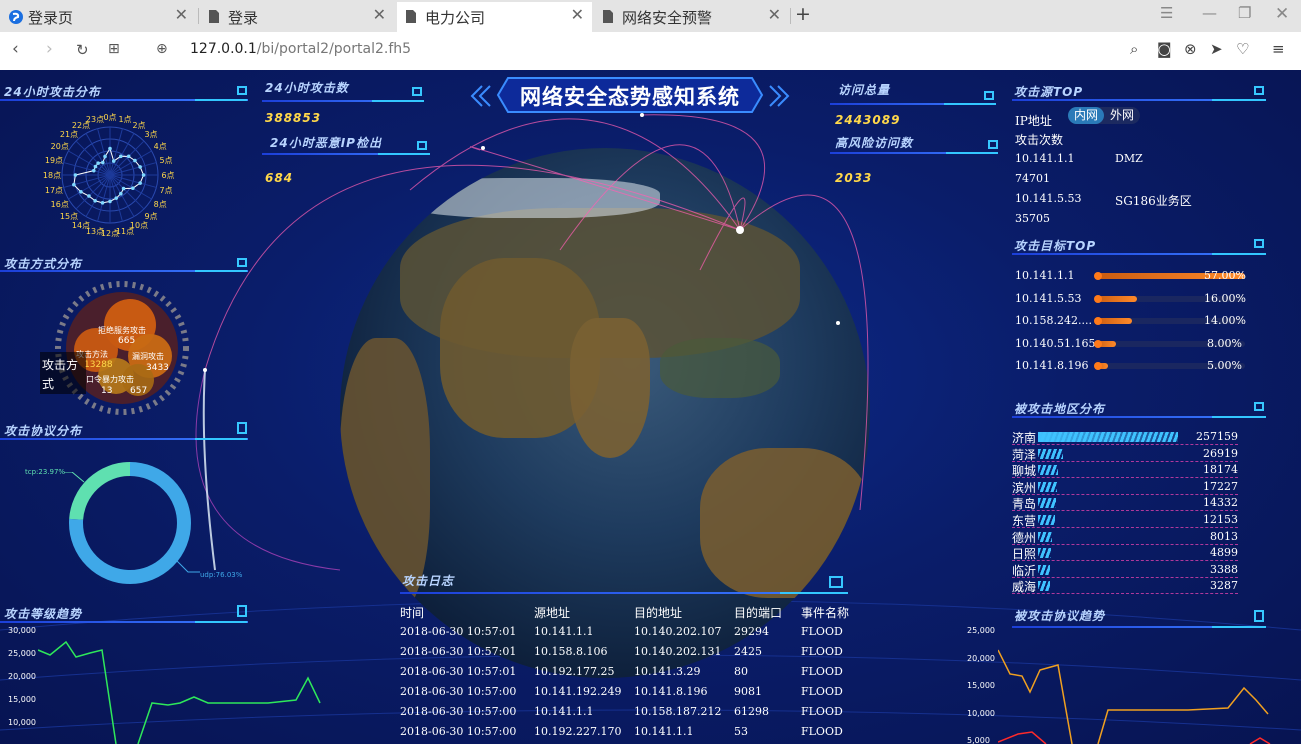 Image resolution: width=1301 pixels, height=744 pixels. What do you see at coordinates (1166, 13) in the screenshot?
I see `tab-list-icon: ☰` at bounding box center [1166, 13].